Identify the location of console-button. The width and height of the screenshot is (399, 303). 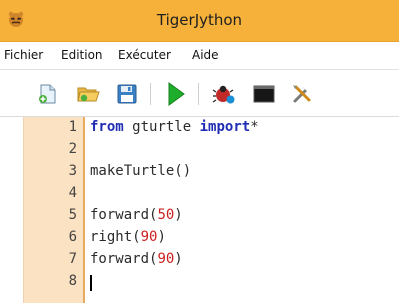
(264, 94).